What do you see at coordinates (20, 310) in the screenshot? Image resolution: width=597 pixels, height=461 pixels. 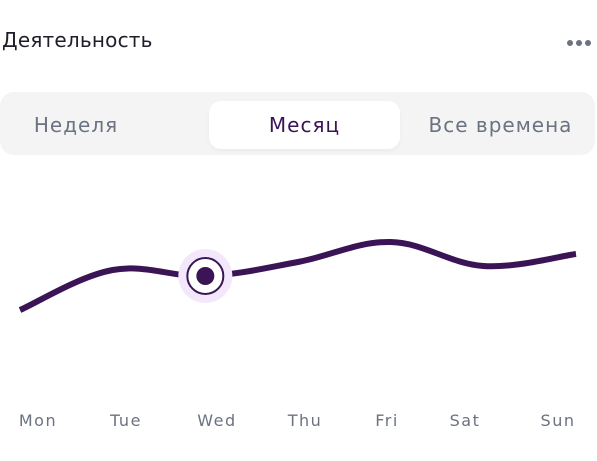 I see `data-point-mon` at bounding box center [20, 310].